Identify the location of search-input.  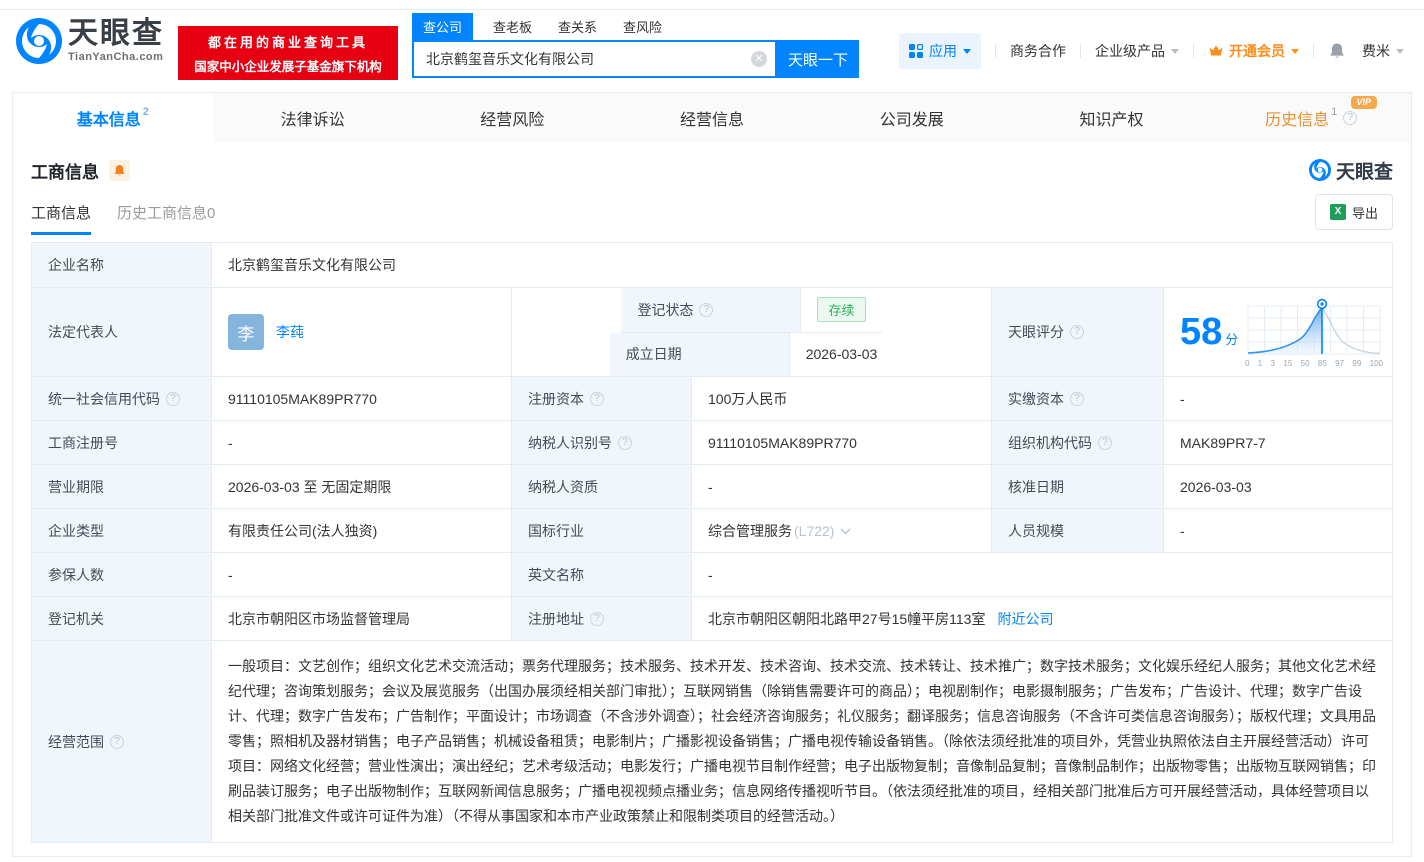
(594, 59).